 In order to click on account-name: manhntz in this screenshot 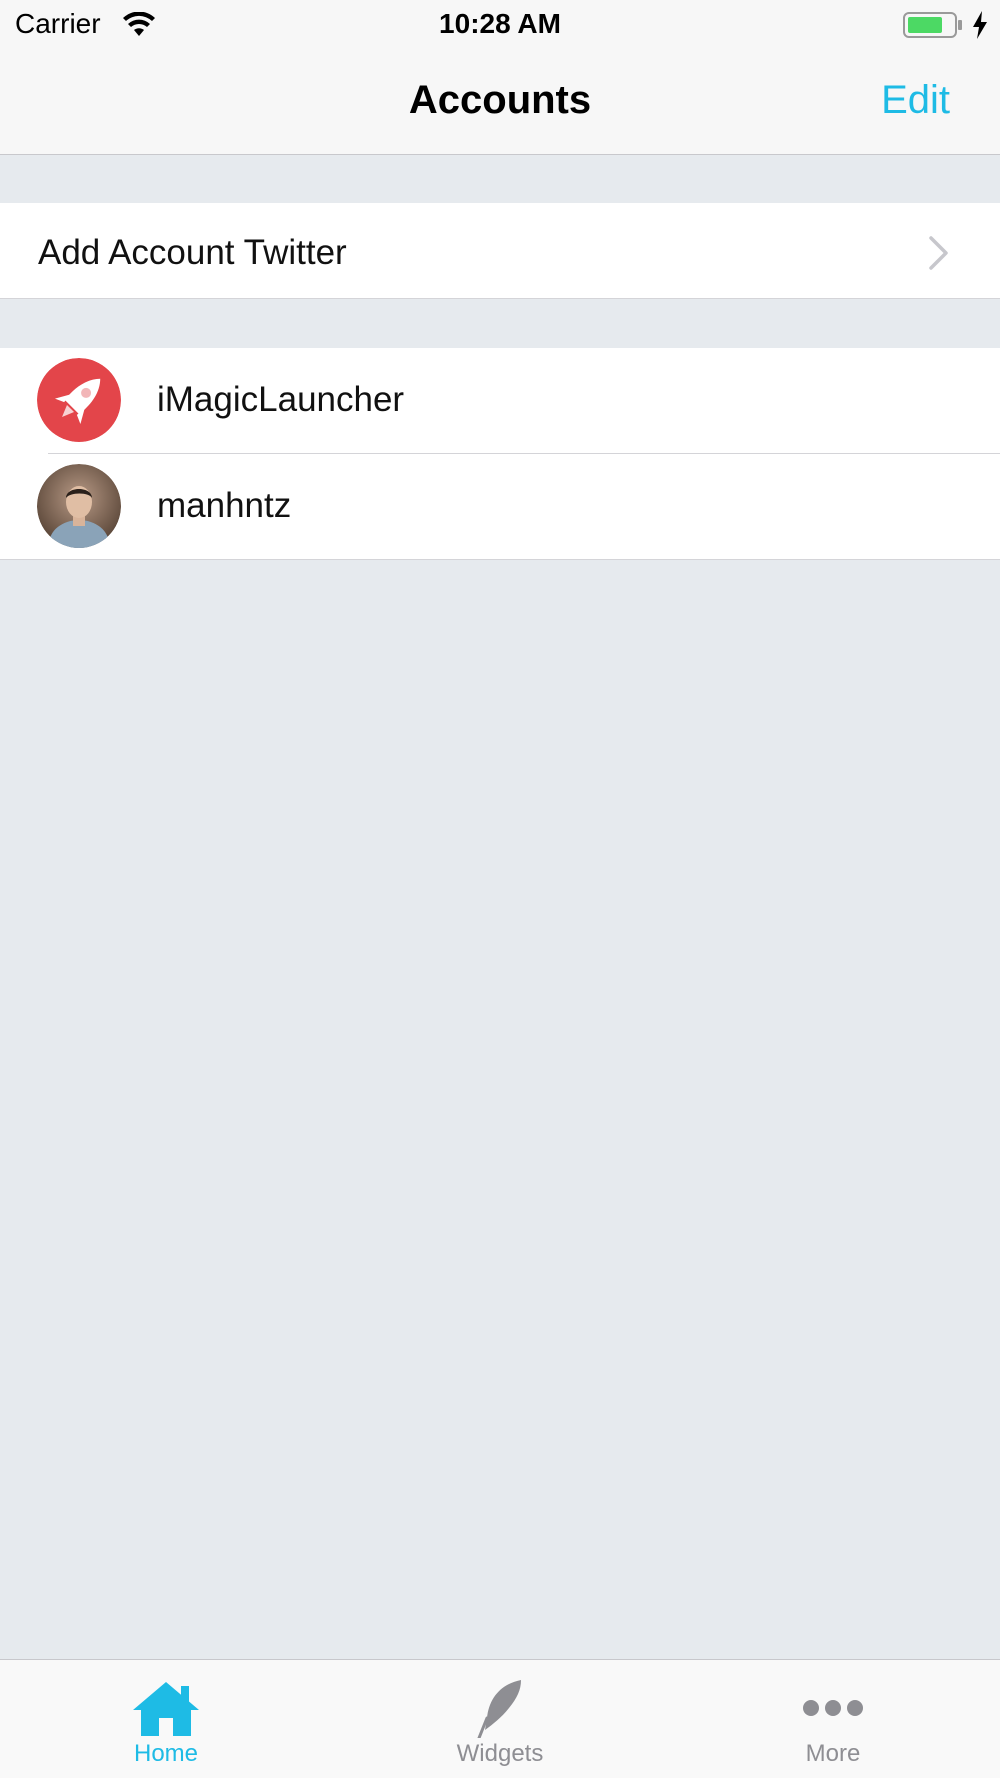, I will do `click(224, 505)`.